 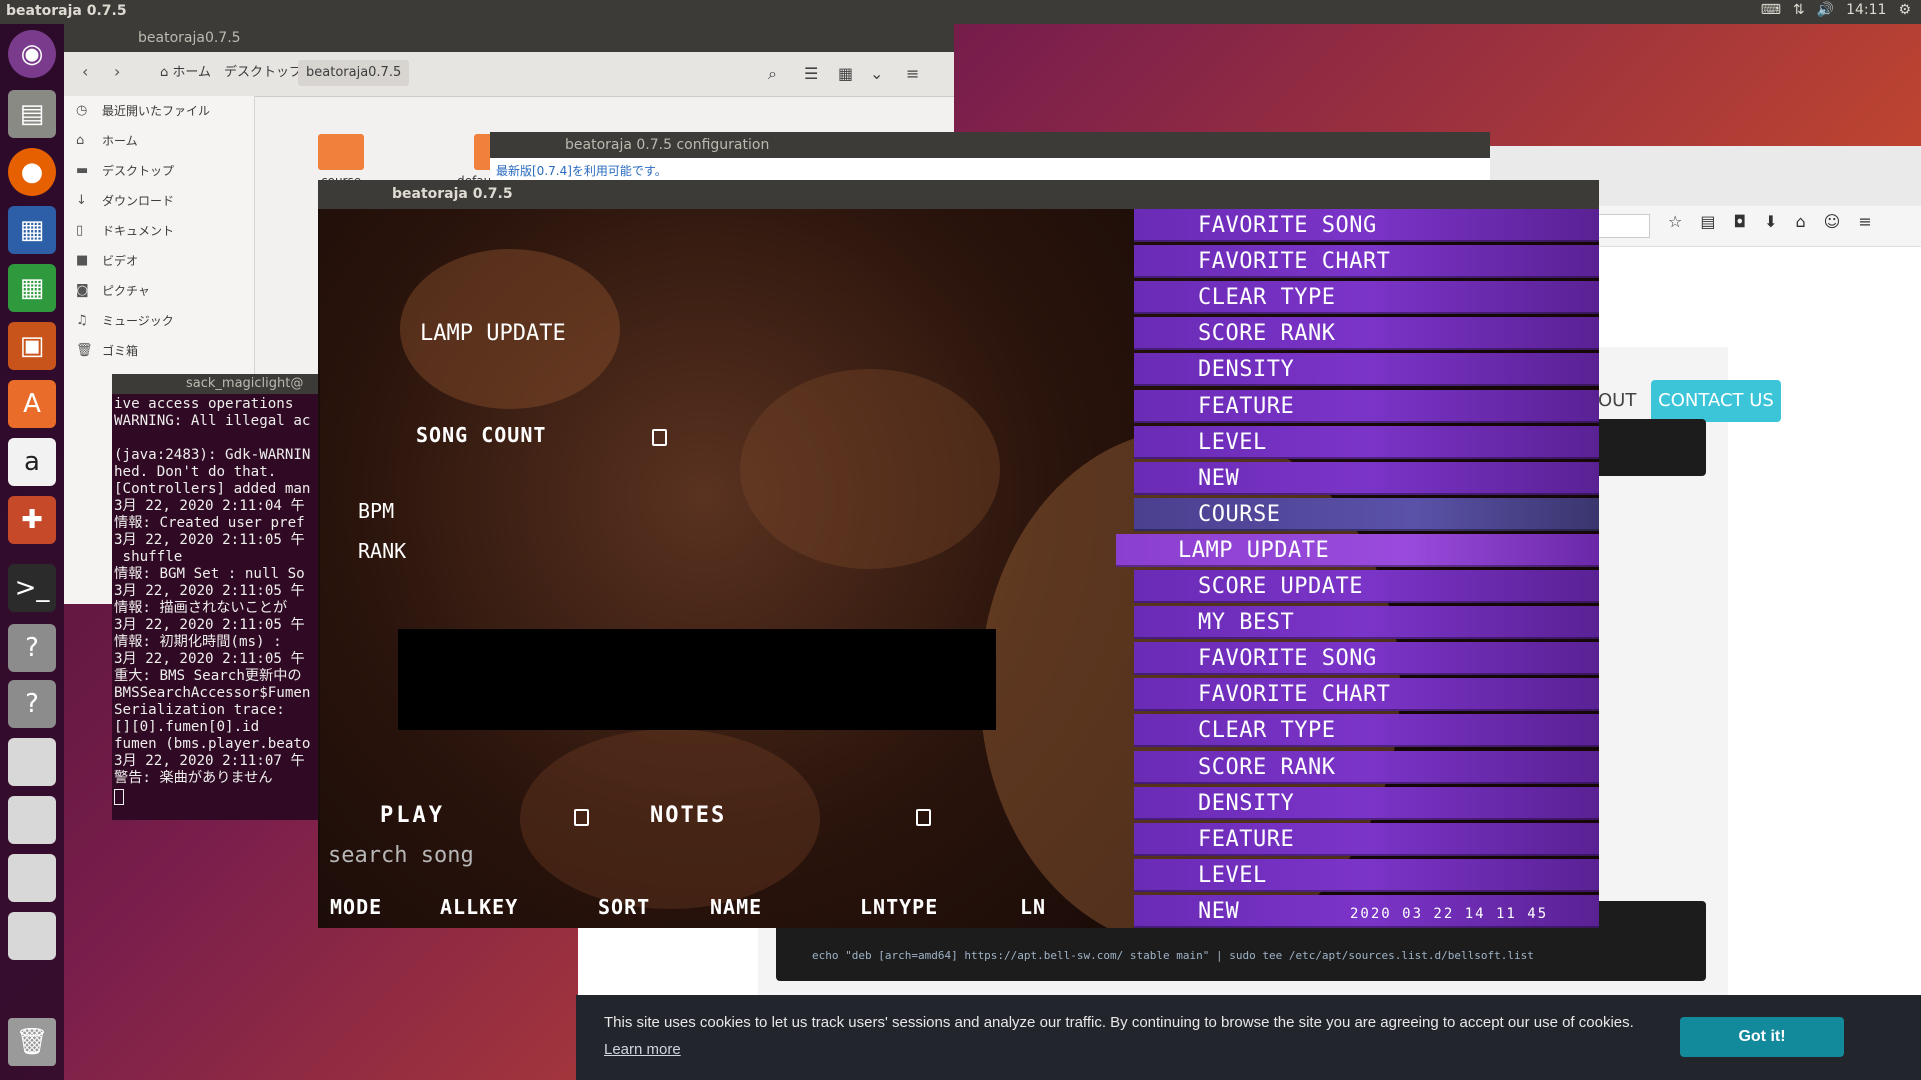 What do you see at coordinates (697, 679) in the screenshot?
I see `song-info-panel` at bounding box center [697, 679].